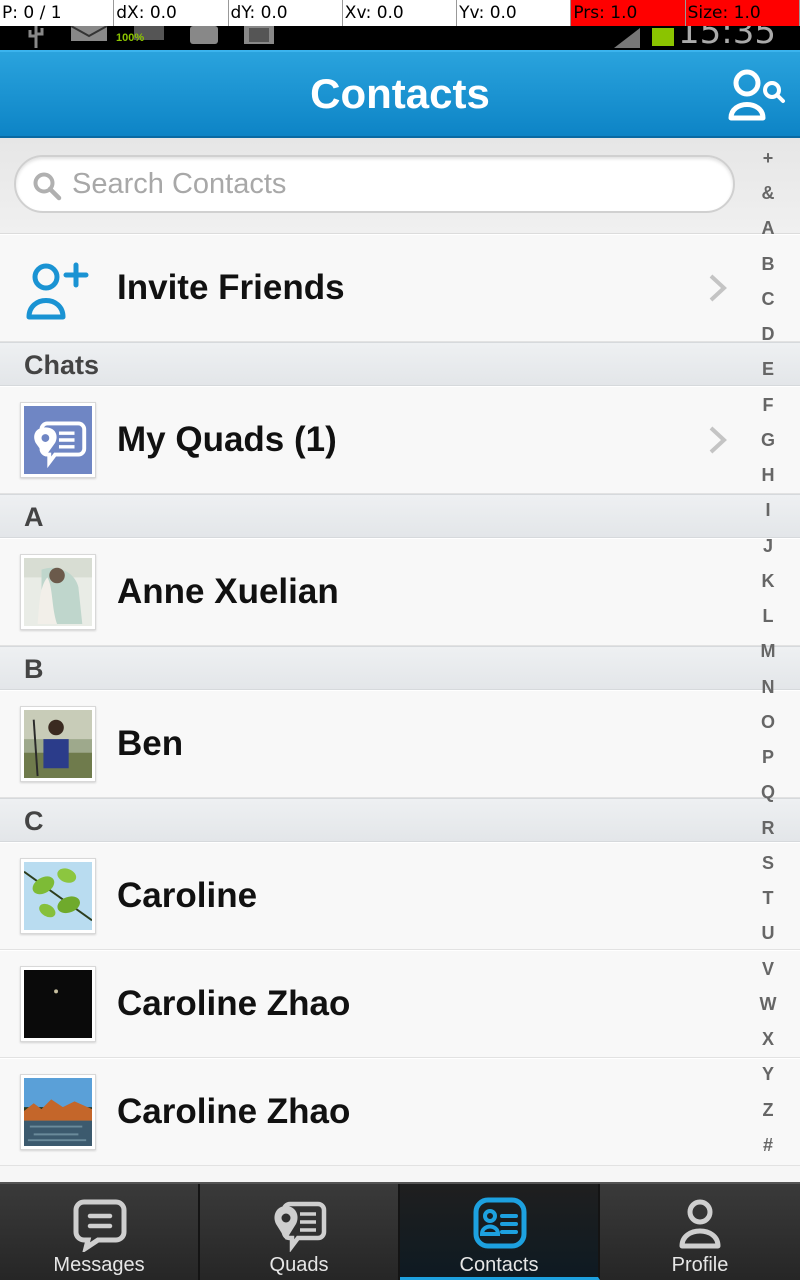  I want to click on contact-row: Caroline, so click(400, 896).